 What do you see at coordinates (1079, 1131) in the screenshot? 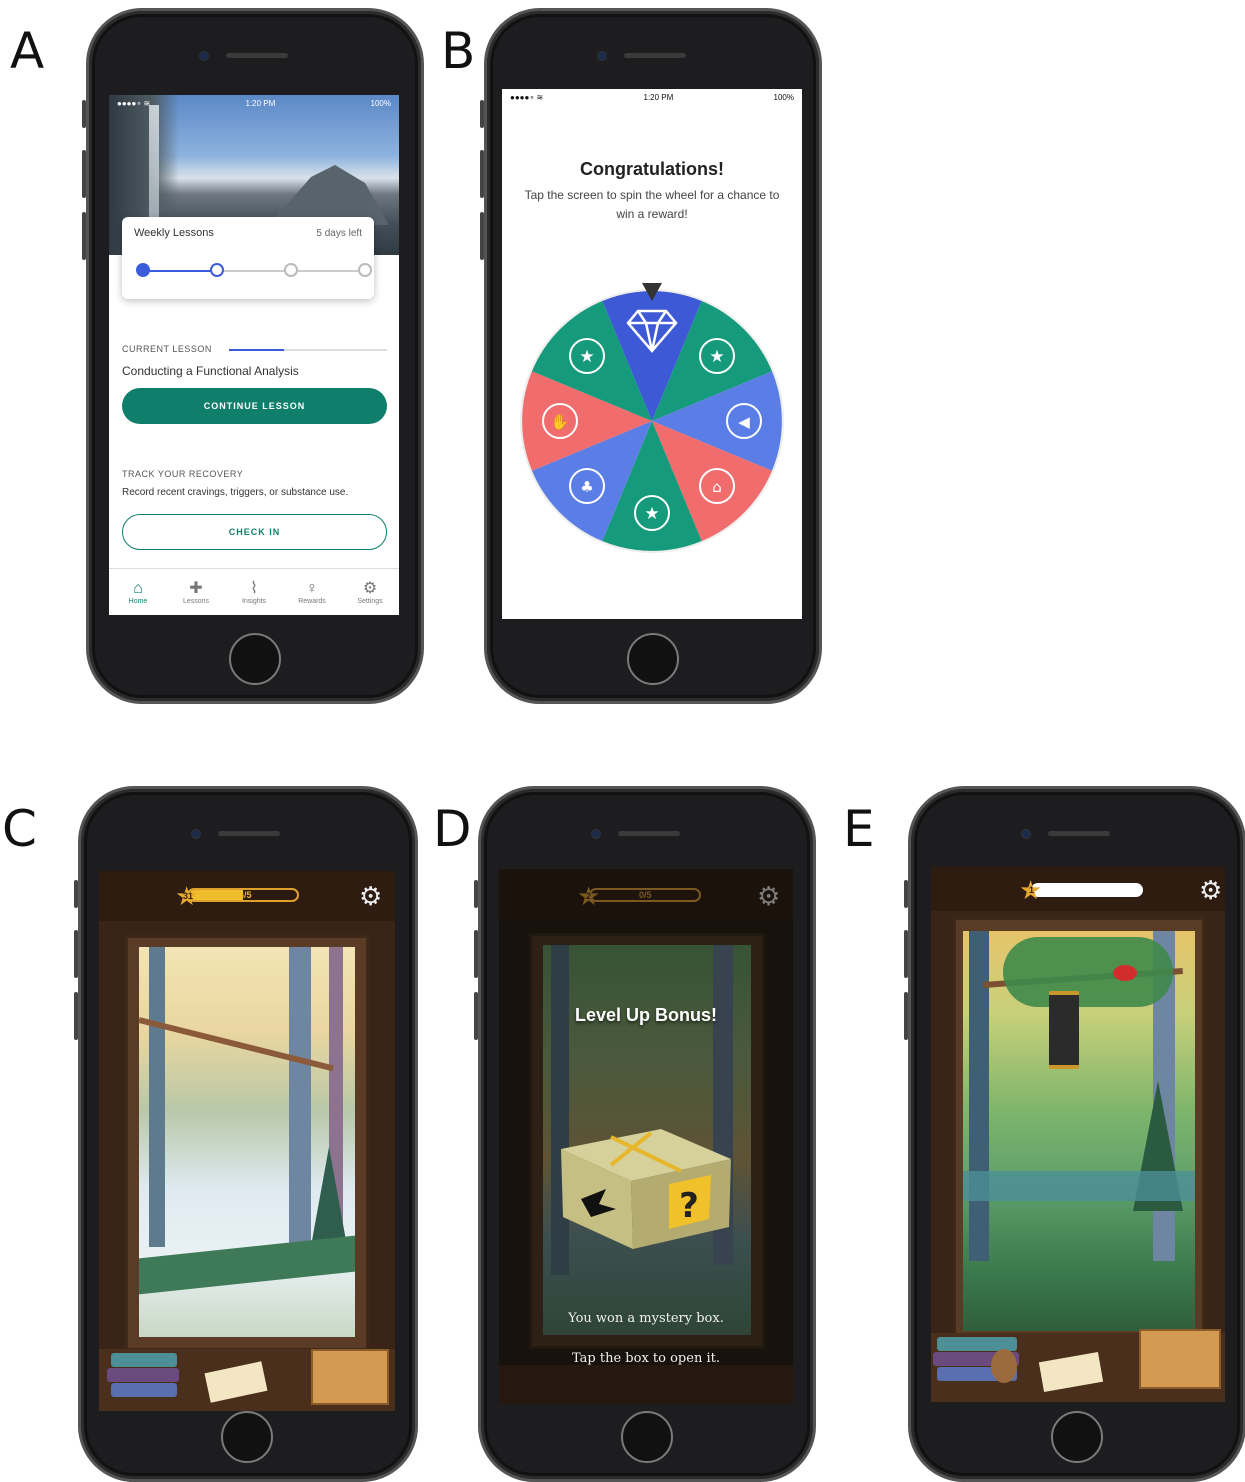
I see `summer-forest-scene` at bounding box center [1079, 1131].